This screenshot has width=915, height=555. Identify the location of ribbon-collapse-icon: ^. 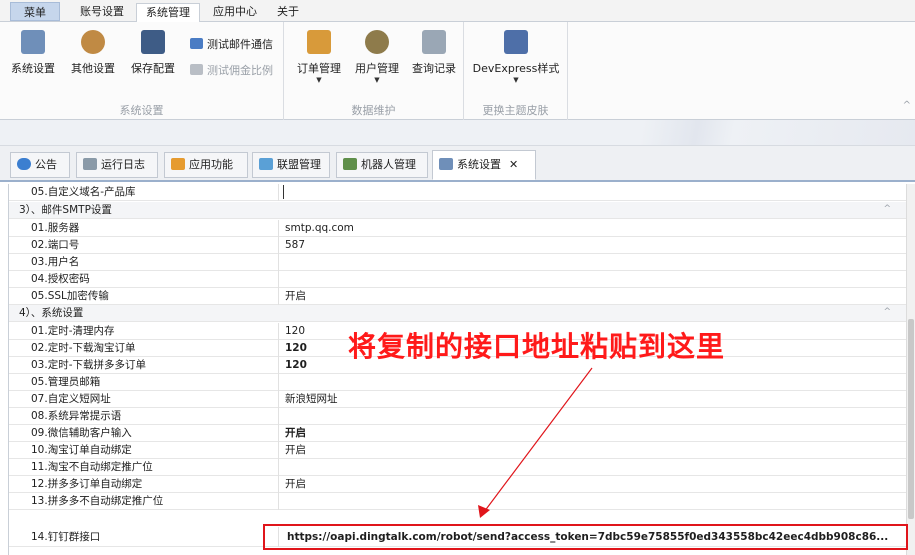
(907, 105).